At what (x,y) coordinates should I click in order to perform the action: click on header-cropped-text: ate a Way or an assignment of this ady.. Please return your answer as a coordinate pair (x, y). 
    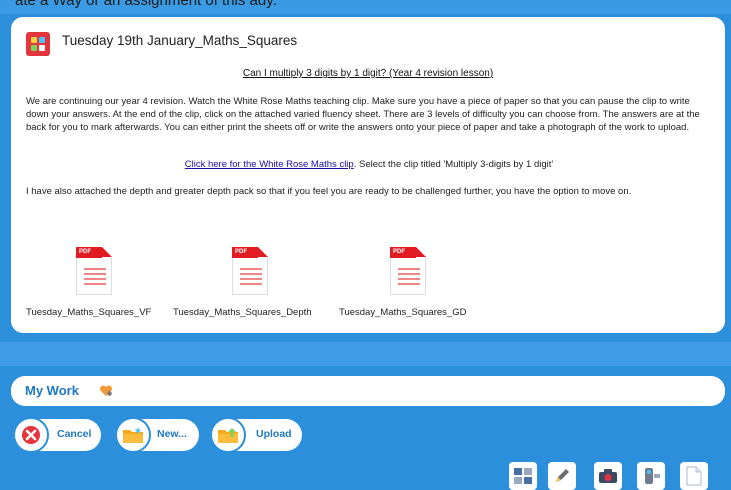
    Looking at the image, I should click on (146, 4).